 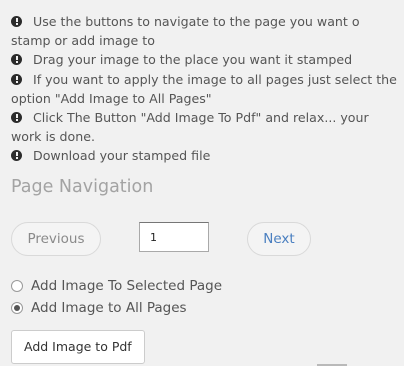 I want to click on add-to-all-pages-option: Add Image to All Pages, so click(x=99, y=308).